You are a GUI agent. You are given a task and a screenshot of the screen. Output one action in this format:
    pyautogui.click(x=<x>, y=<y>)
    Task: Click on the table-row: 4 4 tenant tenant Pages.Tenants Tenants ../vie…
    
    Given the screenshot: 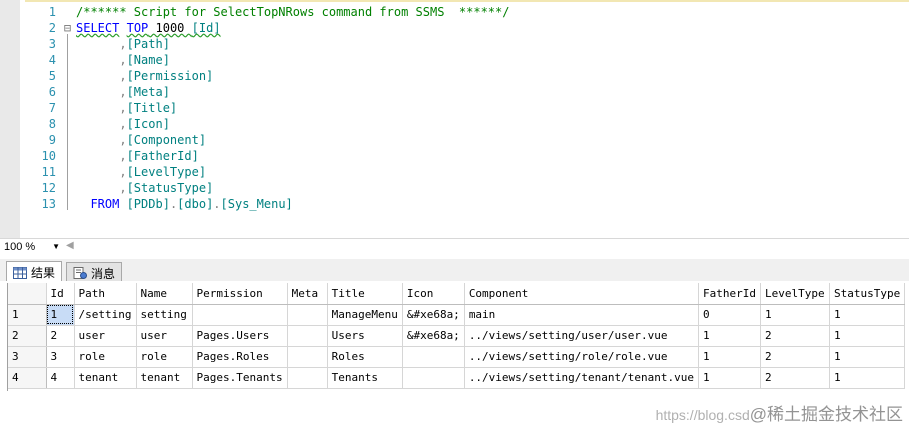 What is the action you would take?
    pyautogui.click(x=457, y=378)
    